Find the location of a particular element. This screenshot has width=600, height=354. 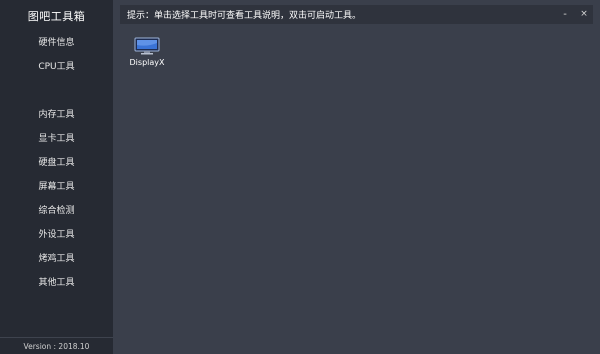

sidebar-item-peripheral-tools: 外设工具 is located at coordinates (56, 235).